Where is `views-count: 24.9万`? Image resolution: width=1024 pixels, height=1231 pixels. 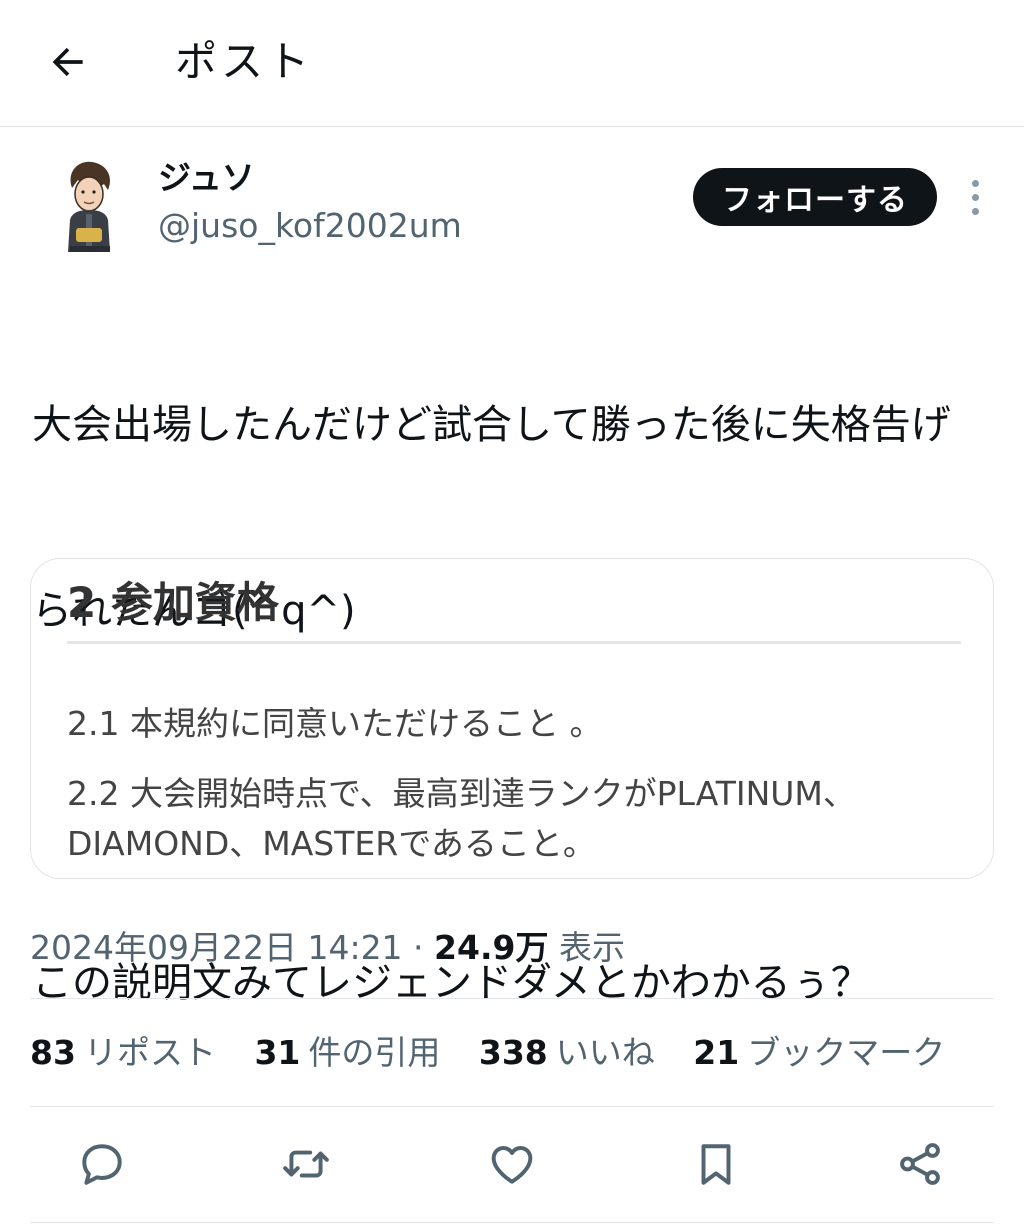
views-count: 24.9万 is located at coordinates (491, 947).